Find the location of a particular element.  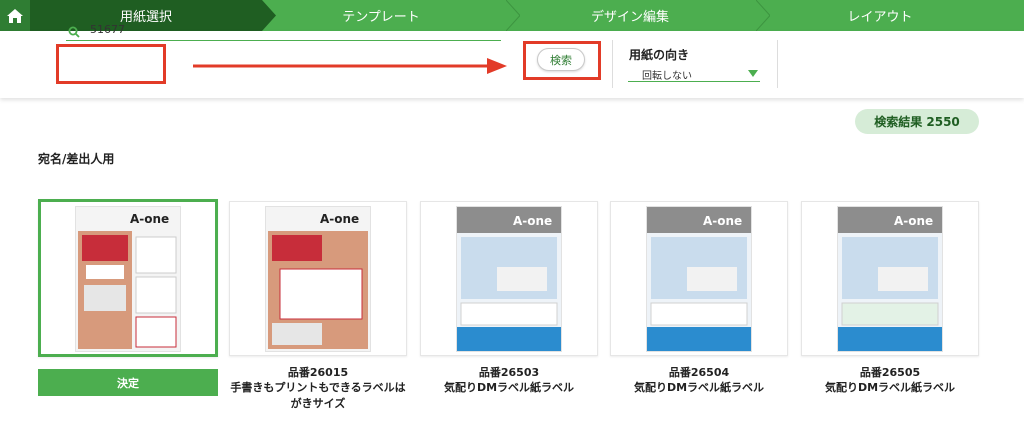

step-label: レイアウト is located at coordinates (880, 17).